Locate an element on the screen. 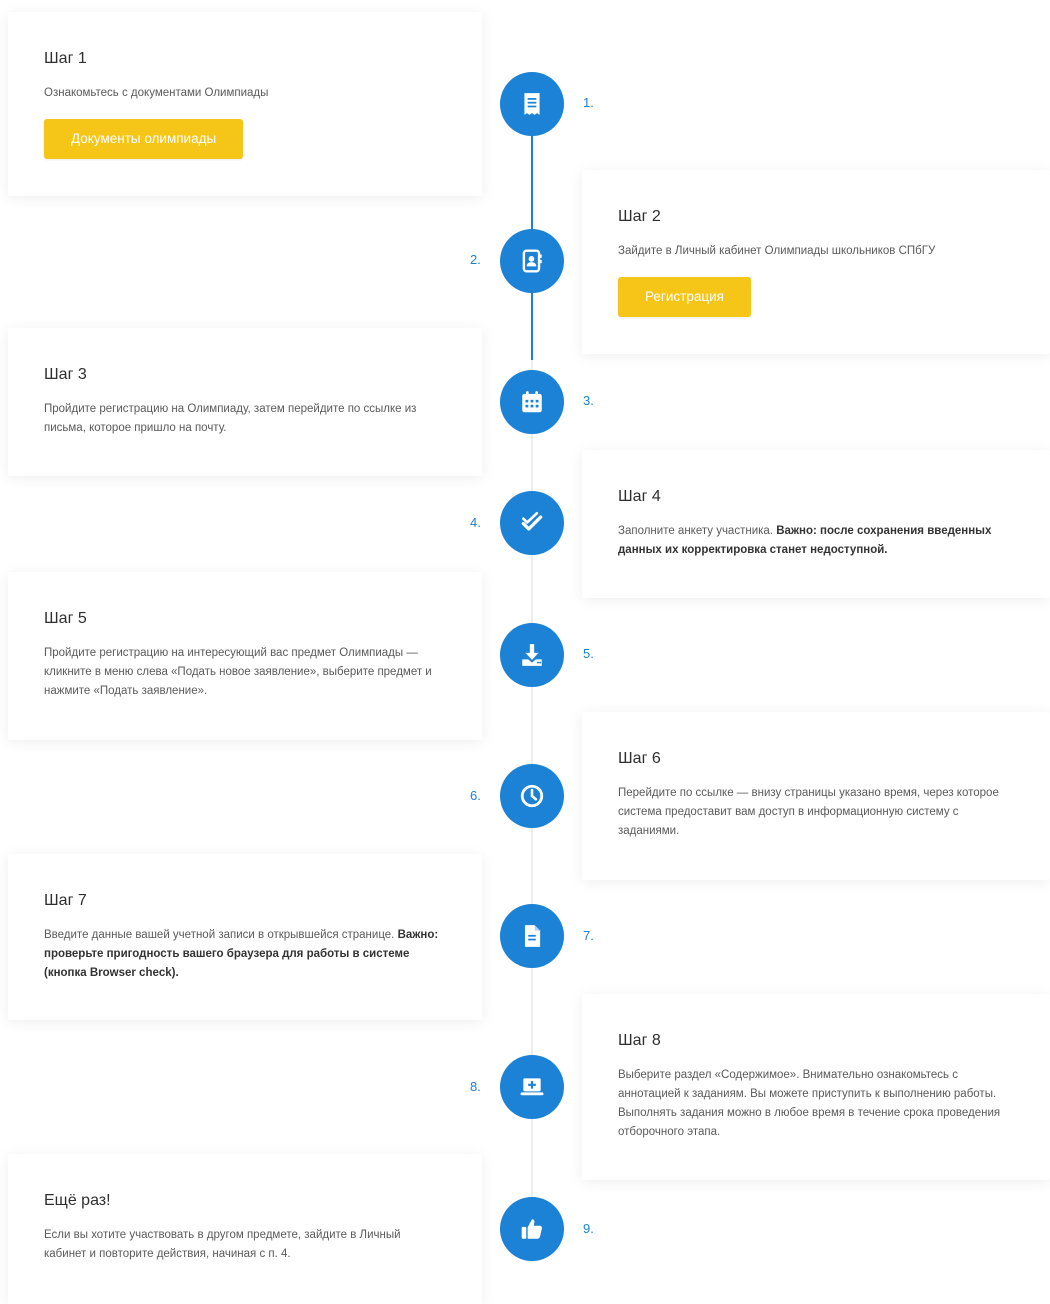  step-text-regular: Заполните анкету участника. is located at coordinates (697, 531).